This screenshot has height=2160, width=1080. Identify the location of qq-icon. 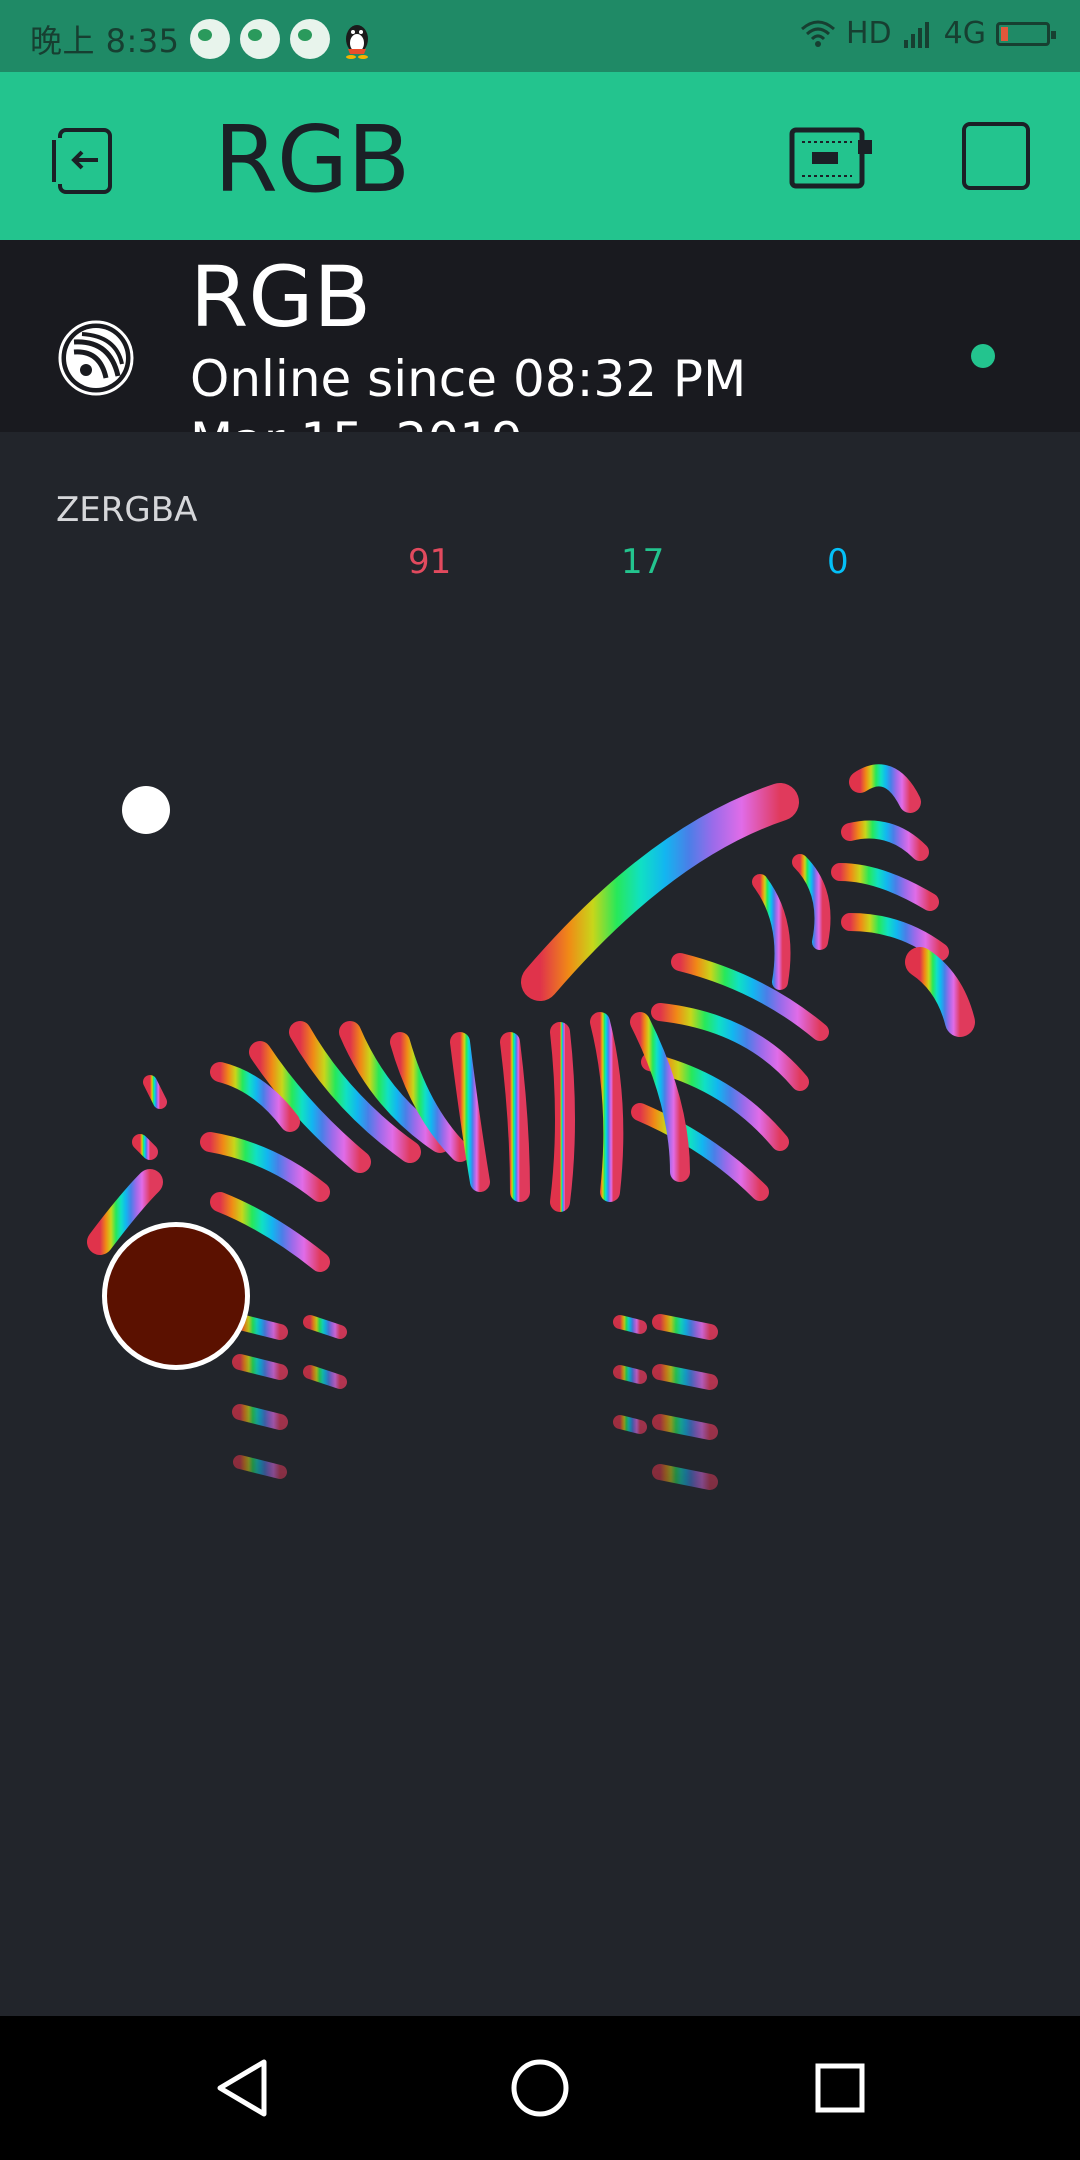
(356, 42).